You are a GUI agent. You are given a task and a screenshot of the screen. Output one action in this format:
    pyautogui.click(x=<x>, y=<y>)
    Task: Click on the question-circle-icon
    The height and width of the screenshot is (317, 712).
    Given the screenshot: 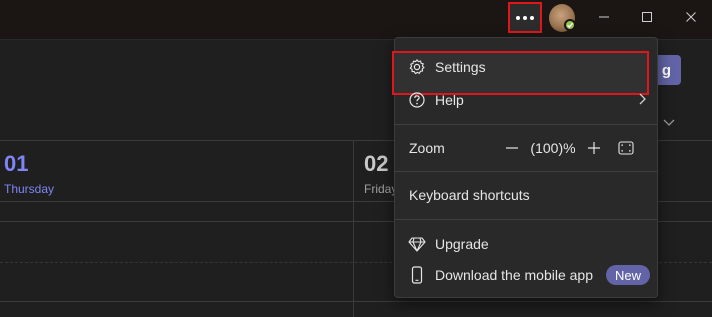 What is the action you would take?
    pyautogui.click(x=417, y=100)
    